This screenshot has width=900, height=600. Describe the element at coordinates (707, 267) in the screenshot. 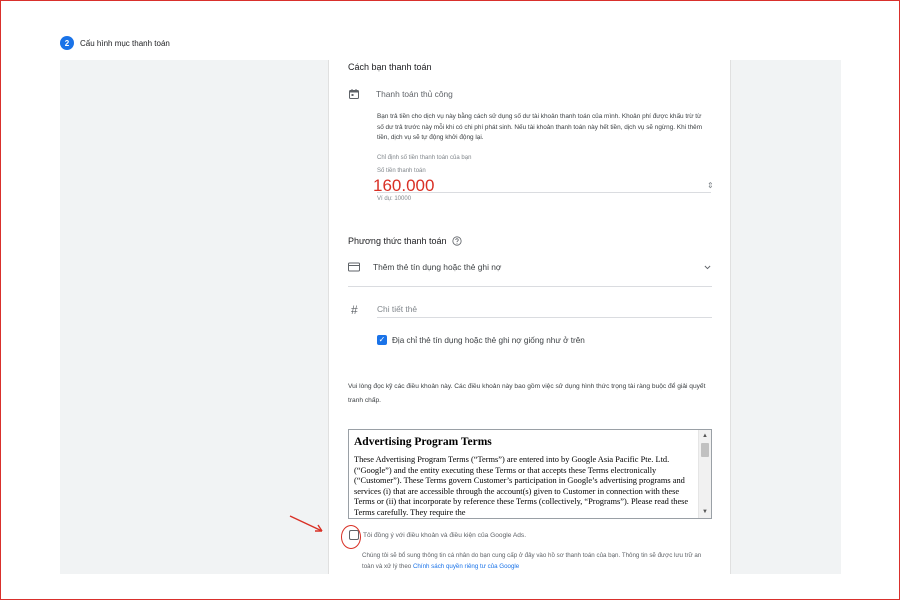

I see `chevron-down-icon` at that location.